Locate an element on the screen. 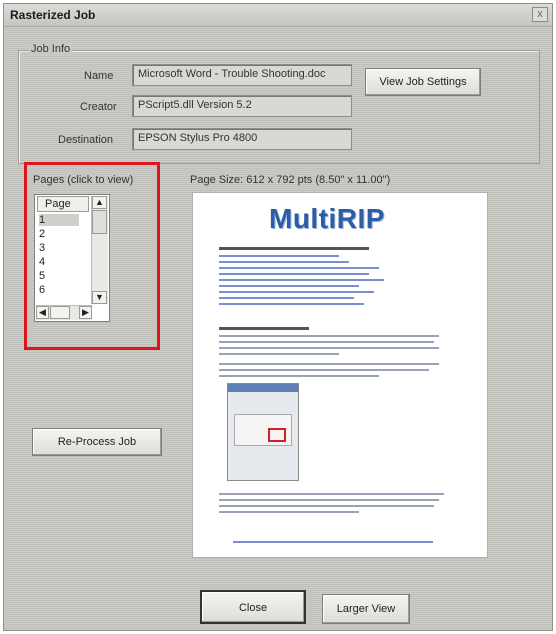 This screenshot has height=634, width=556. embedded-screenshot-image is located at coordinates (263, 432).